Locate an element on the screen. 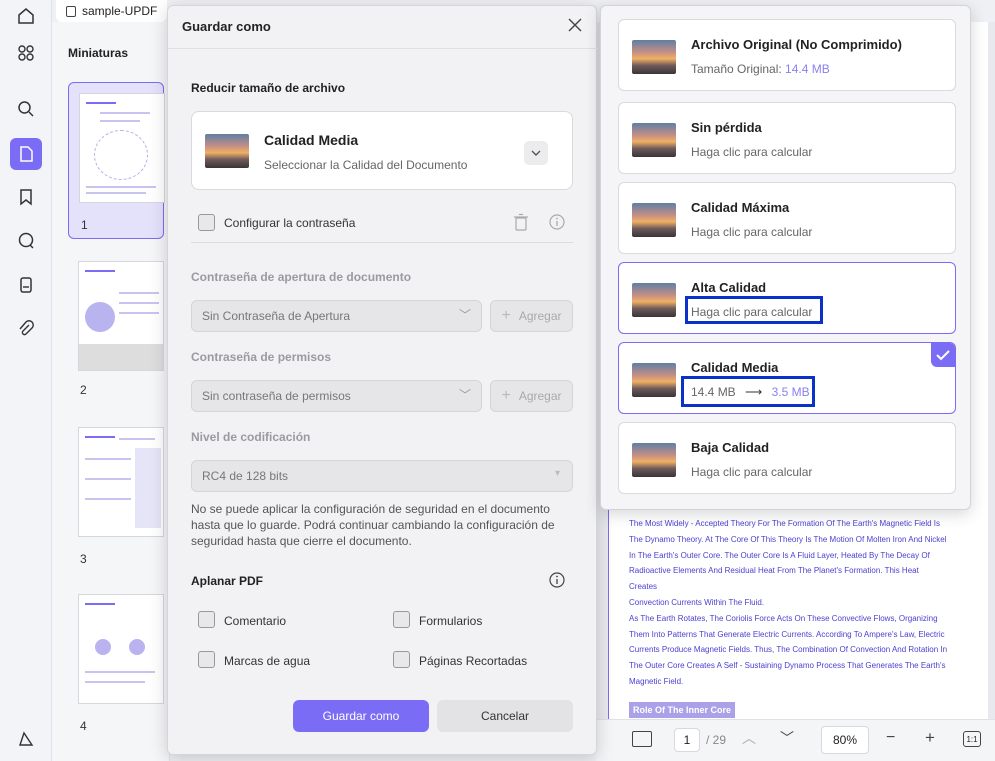 This screenshot has width=995, height=761. chevron-down-icon: ▾ is located at coordinates (557, 473).